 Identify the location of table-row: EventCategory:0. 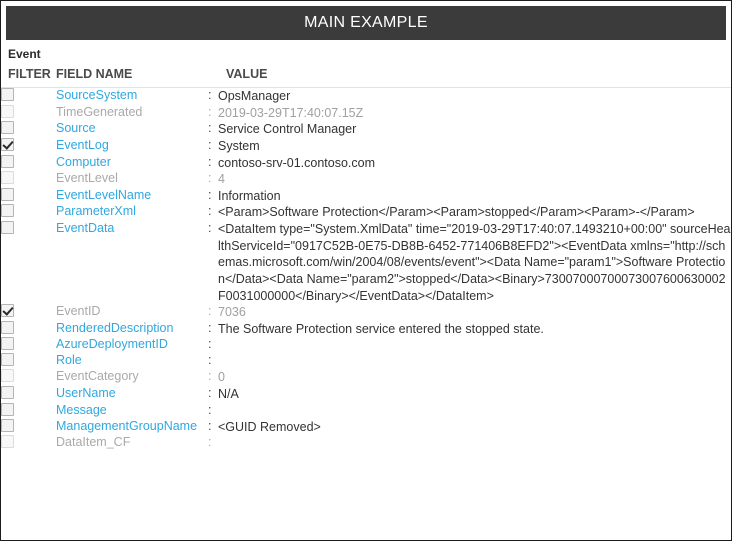
(366, 377).